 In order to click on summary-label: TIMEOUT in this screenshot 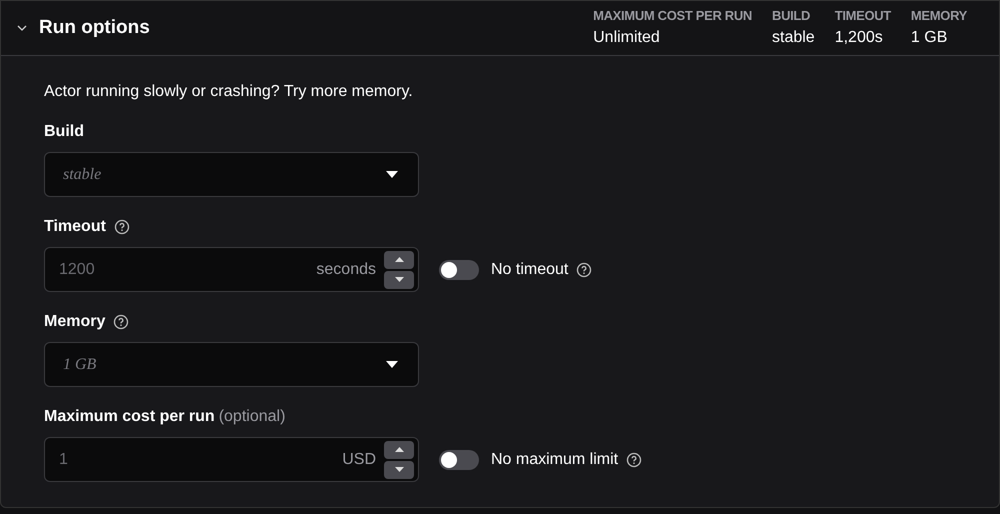, I will do `click(862, 16)`.